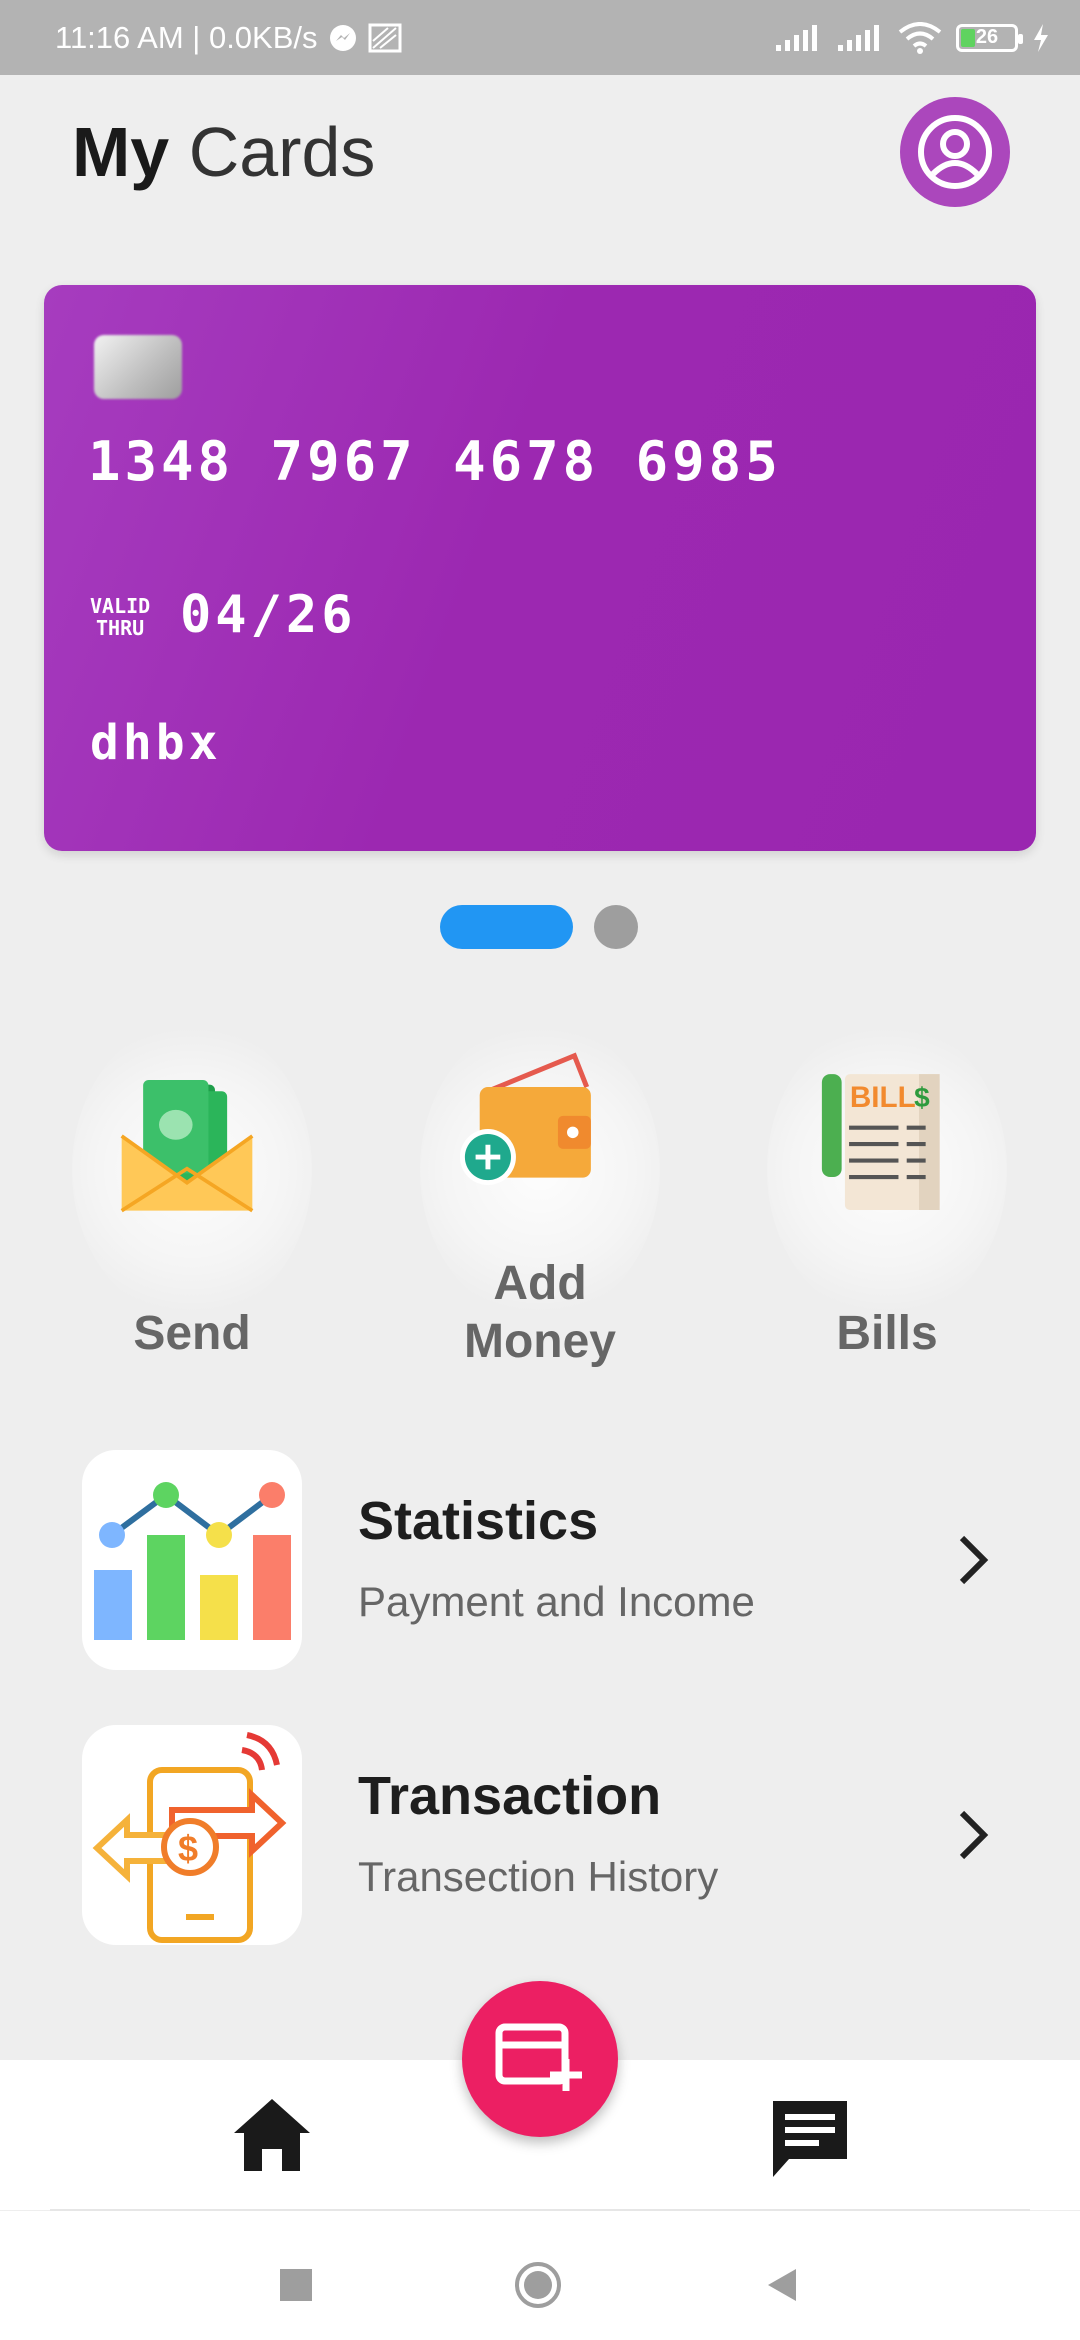  What do you see at coordinates (120, 617) in the screenshot?
I see `valid-thru-label: VALID THRU` at bounding box center [120, 617].